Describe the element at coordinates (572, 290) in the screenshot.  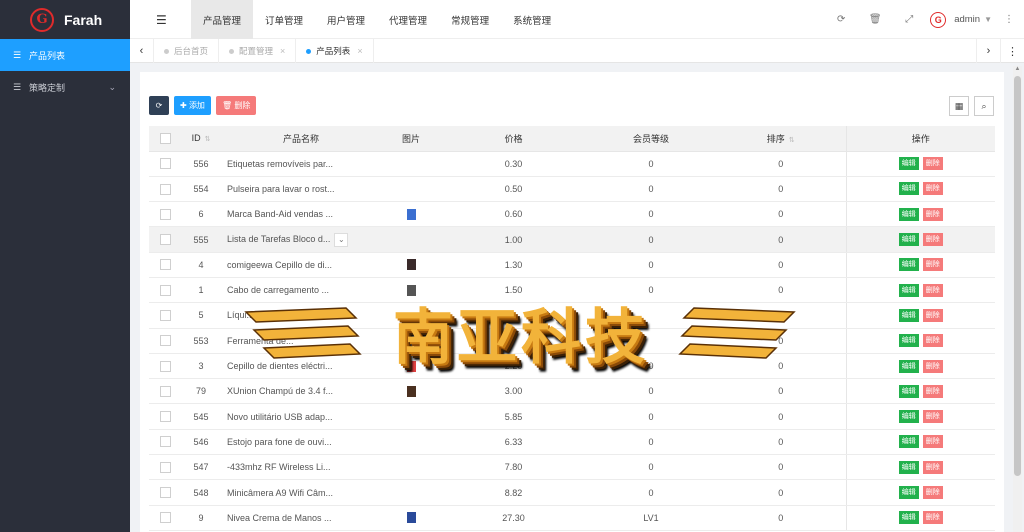
I see `table-row: 1 Cabo de carregamento ... 1.50 0 0 编辑 删除` at that location.